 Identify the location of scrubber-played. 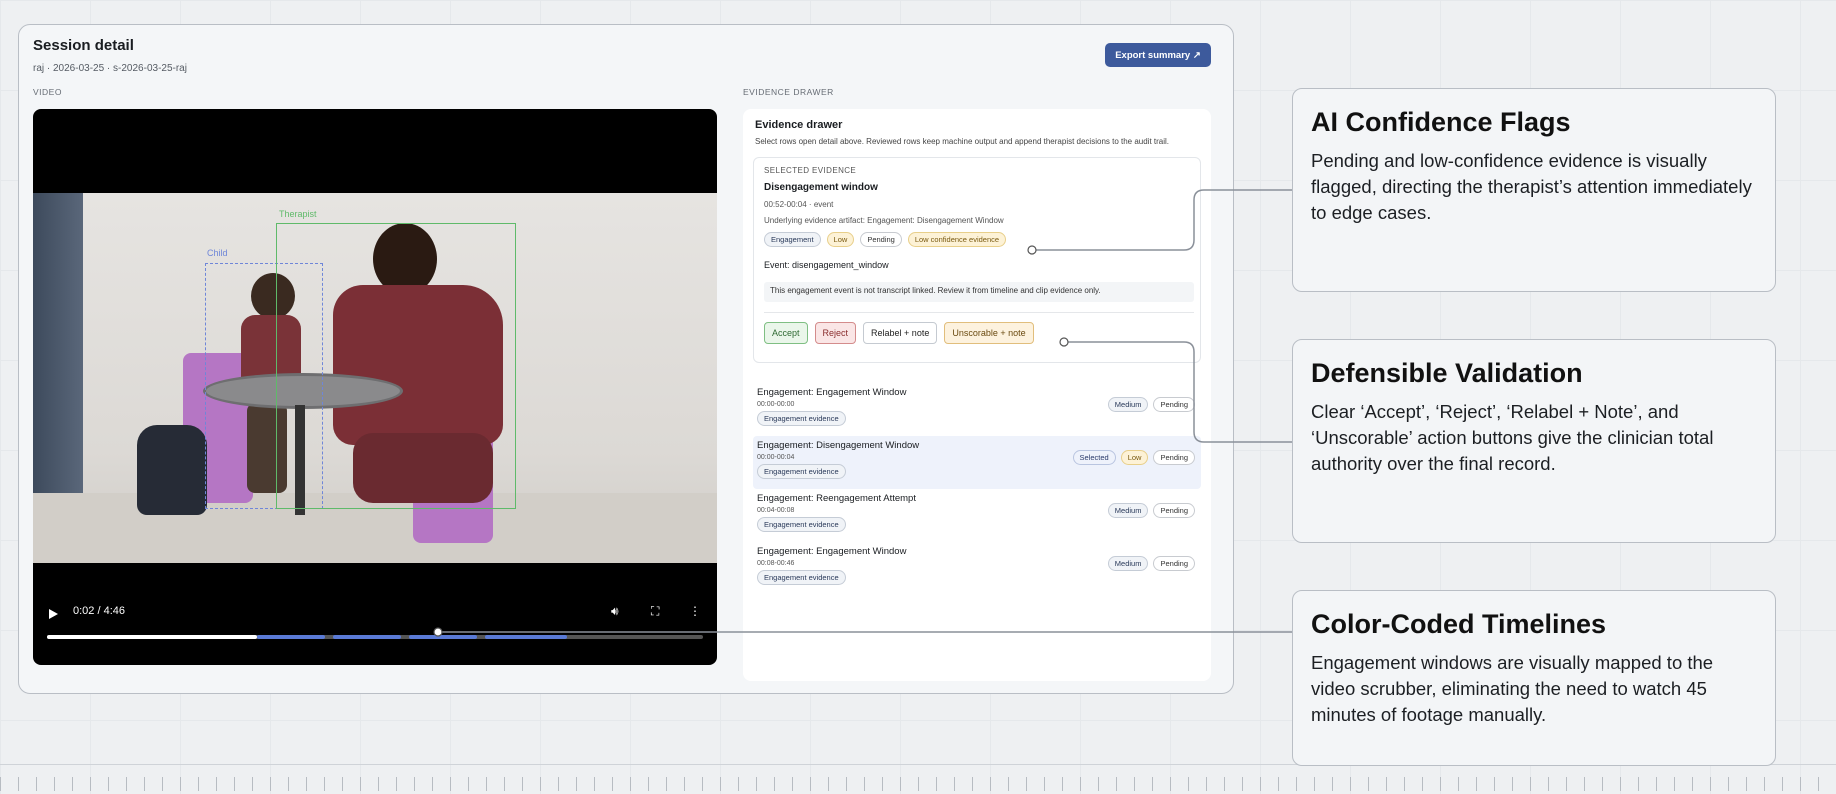
(152, 637).